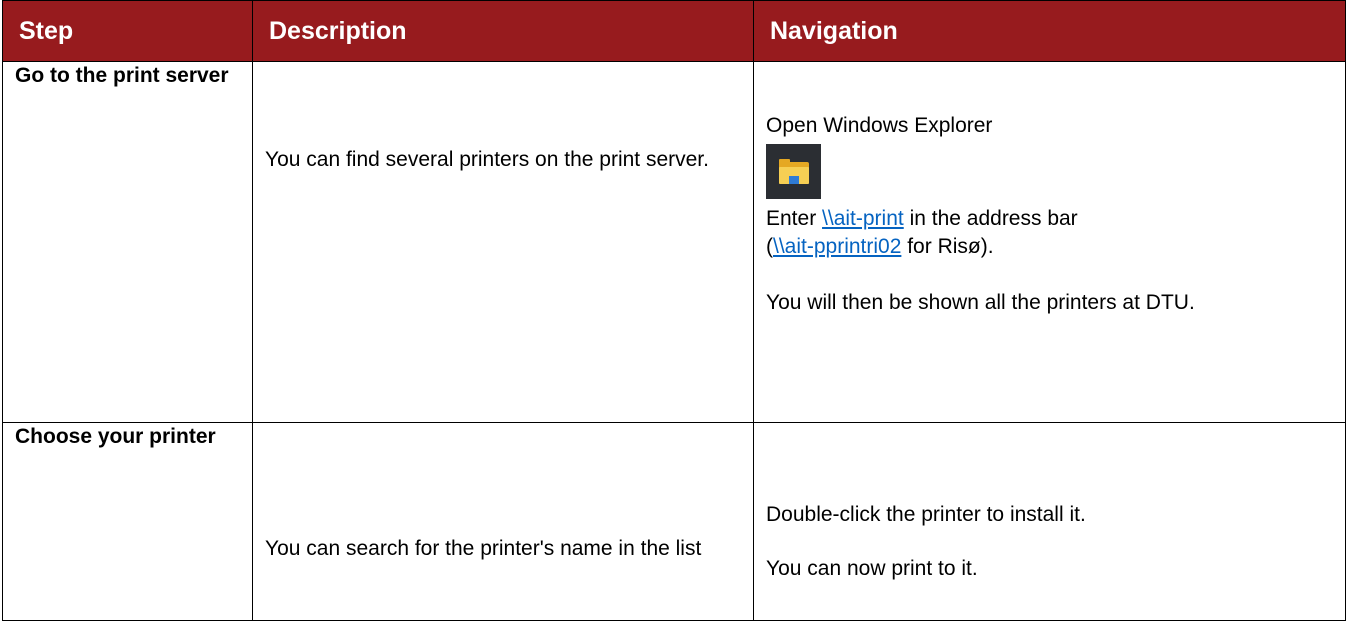 Image resolution: width=1352 pixels, height=621 pixels. What do you see at coordinates (863, 218) in the screenshot?
I see `ait-print-link: \\ait-print` at bounding box center [863, 218].